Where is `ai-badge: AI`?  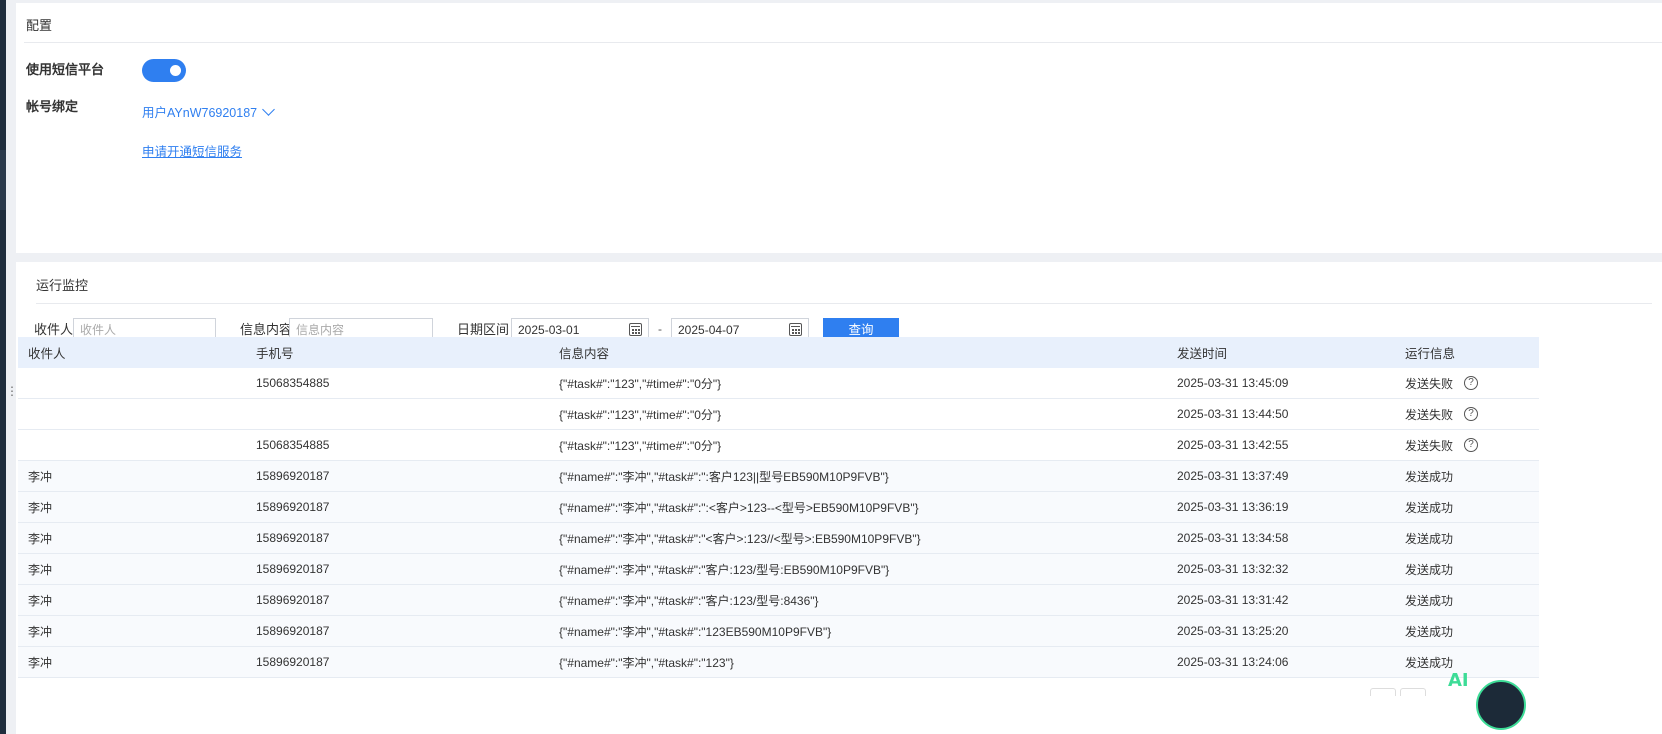 ai-badge: AI is located at coordinates (1458, 680).